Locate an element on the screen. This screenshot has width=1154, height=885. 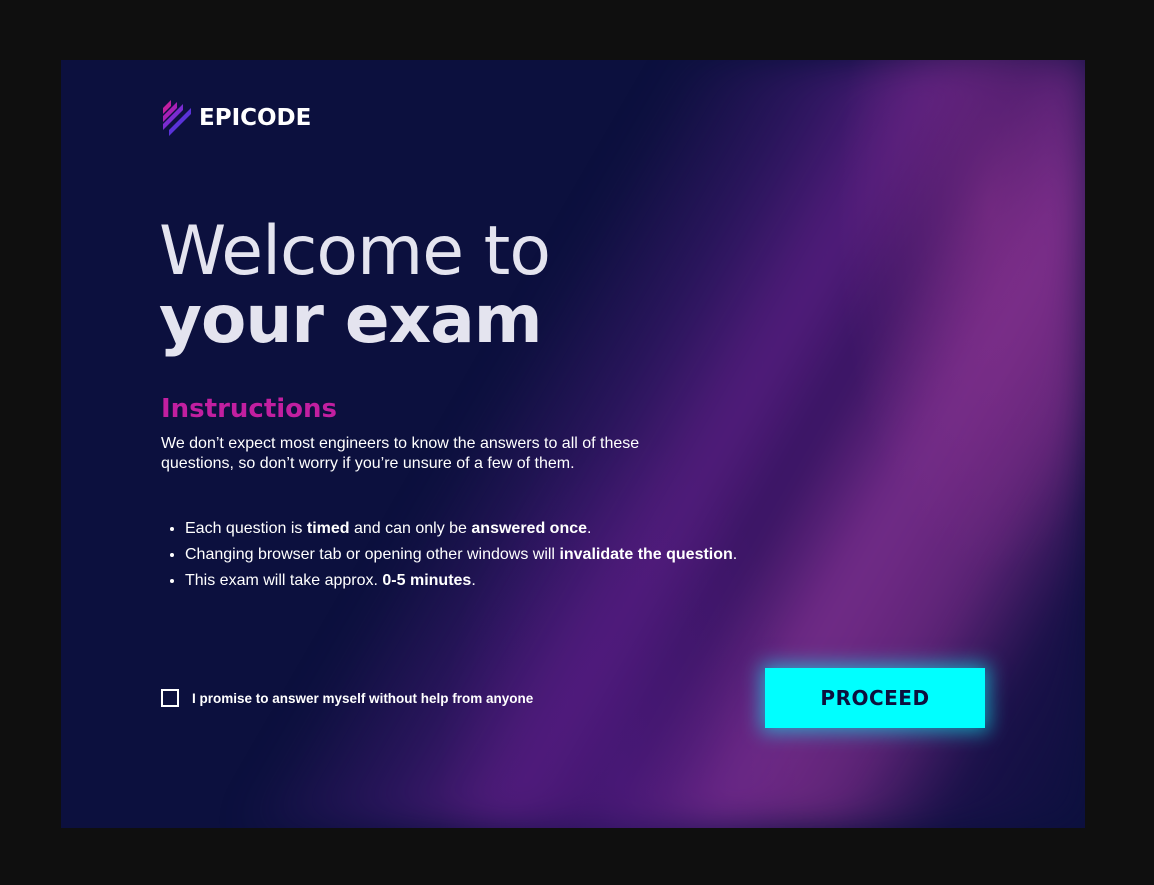
epicode-logo: EPICODE is located at coordinates (236, 118).